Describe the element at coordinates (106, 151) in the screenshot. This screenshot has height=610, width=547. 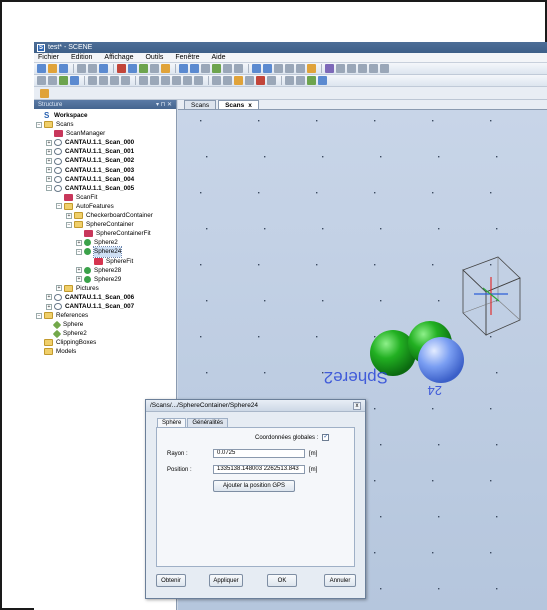
I see `tree-item: + CANTAU.1.1_Scan_001` at that location.